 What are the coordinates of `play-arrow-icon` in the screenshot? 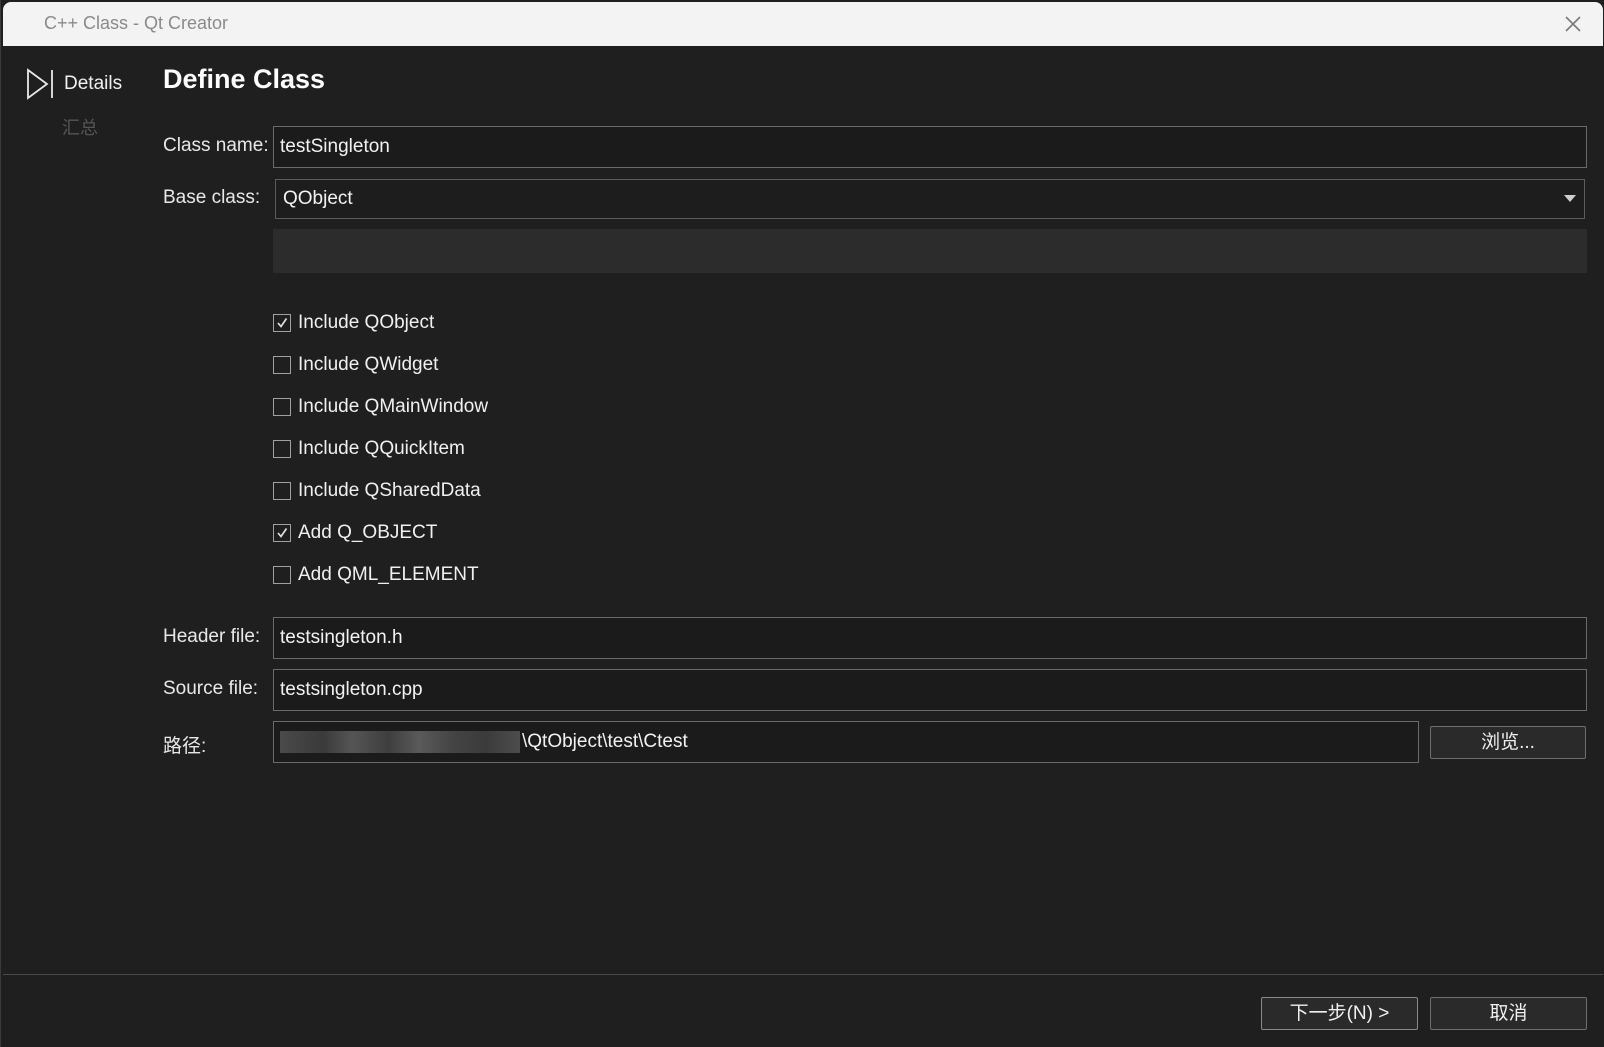 It's located at (40, 84).